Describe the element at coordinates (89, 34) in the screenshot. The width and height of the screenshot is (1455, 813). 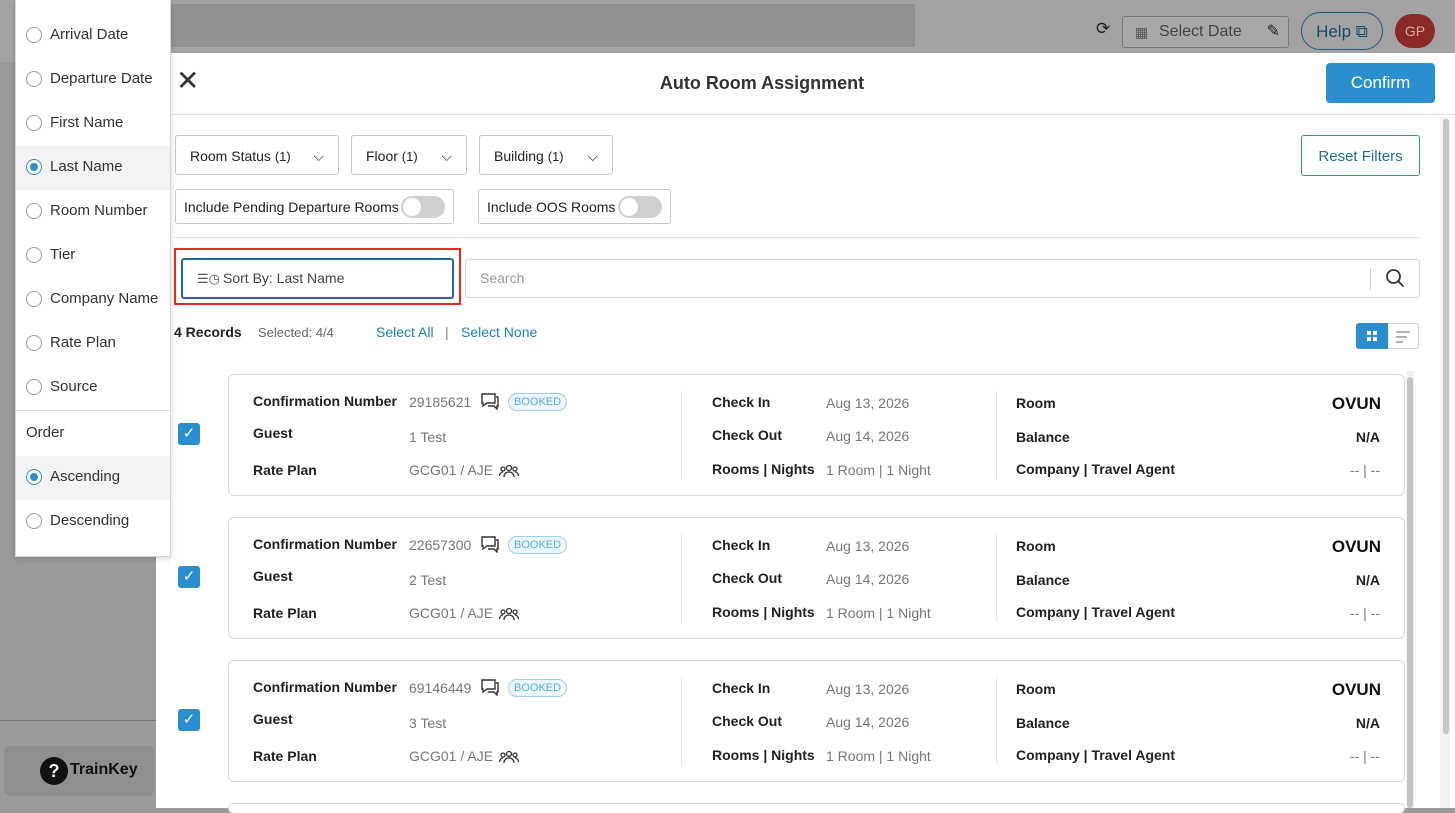
I see `sort-option-label: Arrival Date` at that location.